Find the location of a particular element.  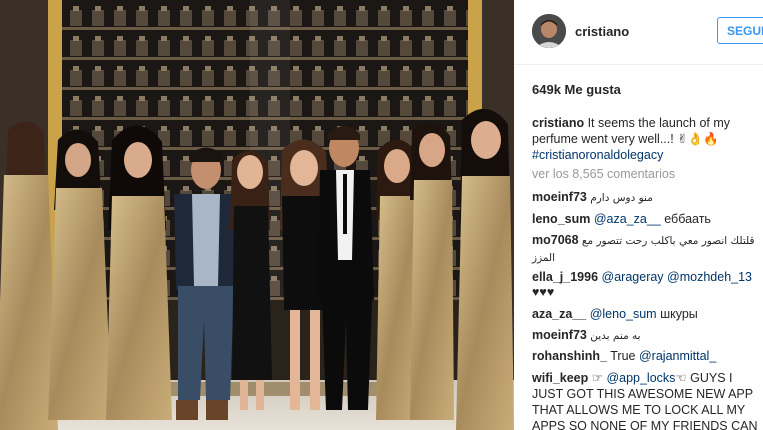

likes-count: 649k Me gusta is located at coordinates (576, 89).